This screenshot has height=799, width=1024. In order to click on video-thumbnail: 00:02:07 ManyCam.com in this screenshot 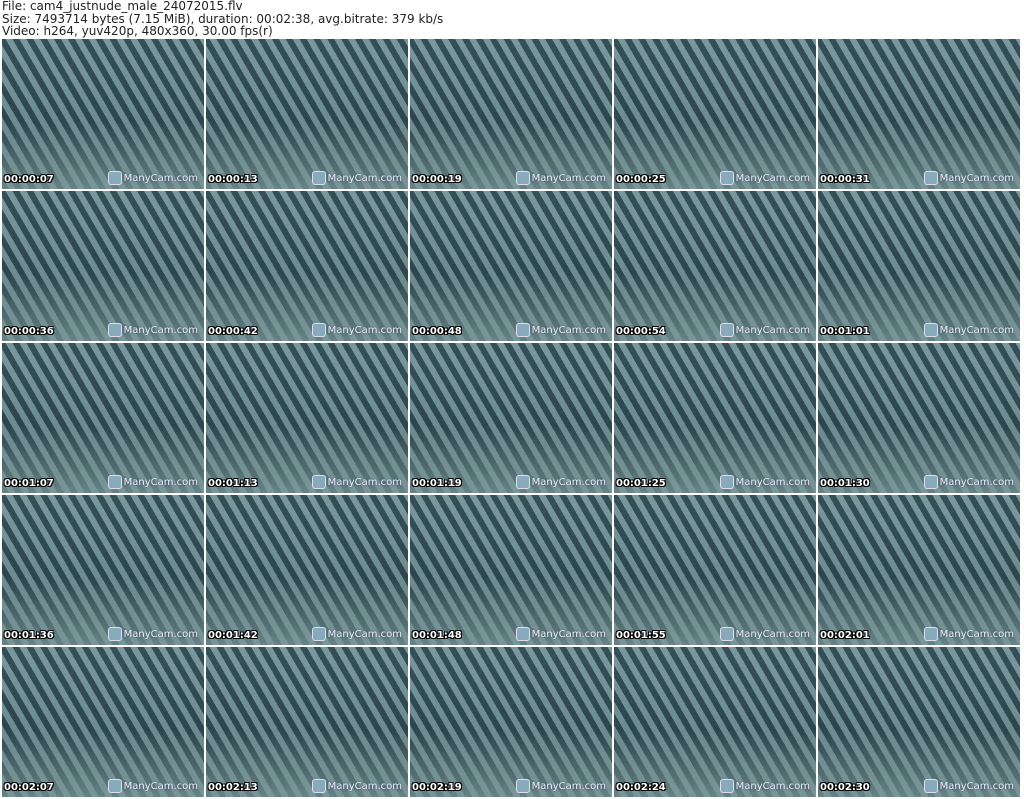, I will do `click(103, 722)`.